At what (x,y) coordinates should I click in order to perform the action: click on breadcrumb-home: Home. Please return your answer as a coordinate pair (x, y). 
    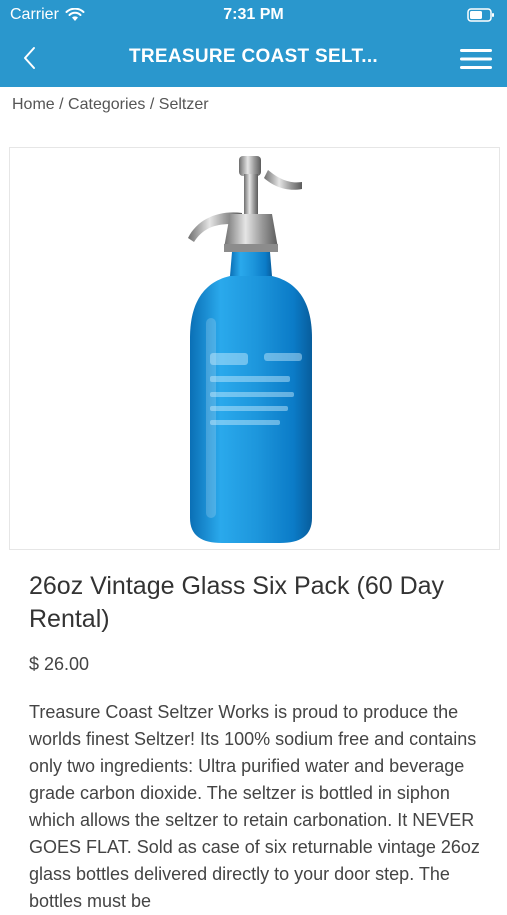
    Looking at the image, I should click on (33, 104).